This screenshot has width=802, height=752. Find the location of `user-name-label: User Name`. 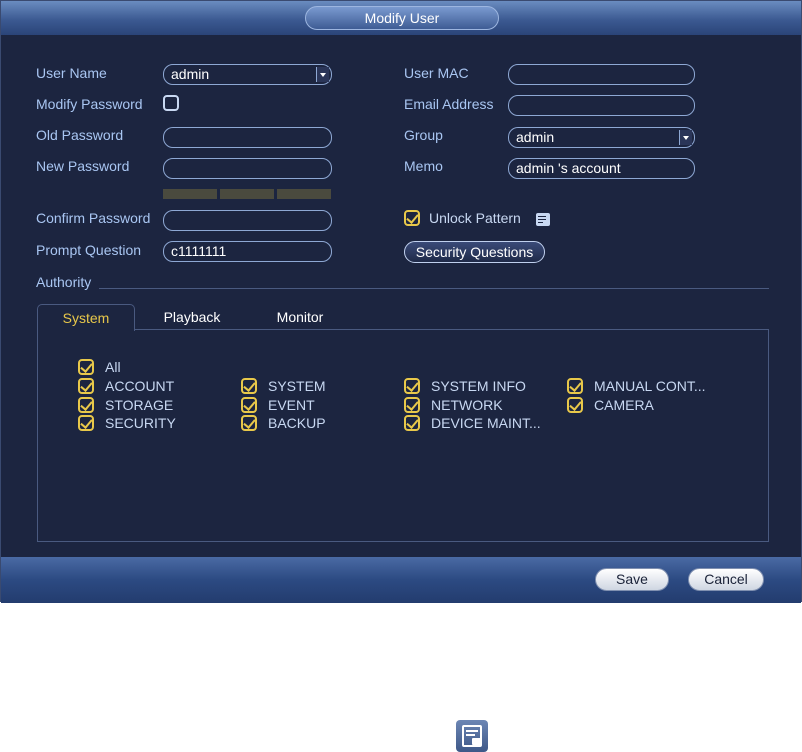

user-name-label: User Name is located at coordinates (71, 73).